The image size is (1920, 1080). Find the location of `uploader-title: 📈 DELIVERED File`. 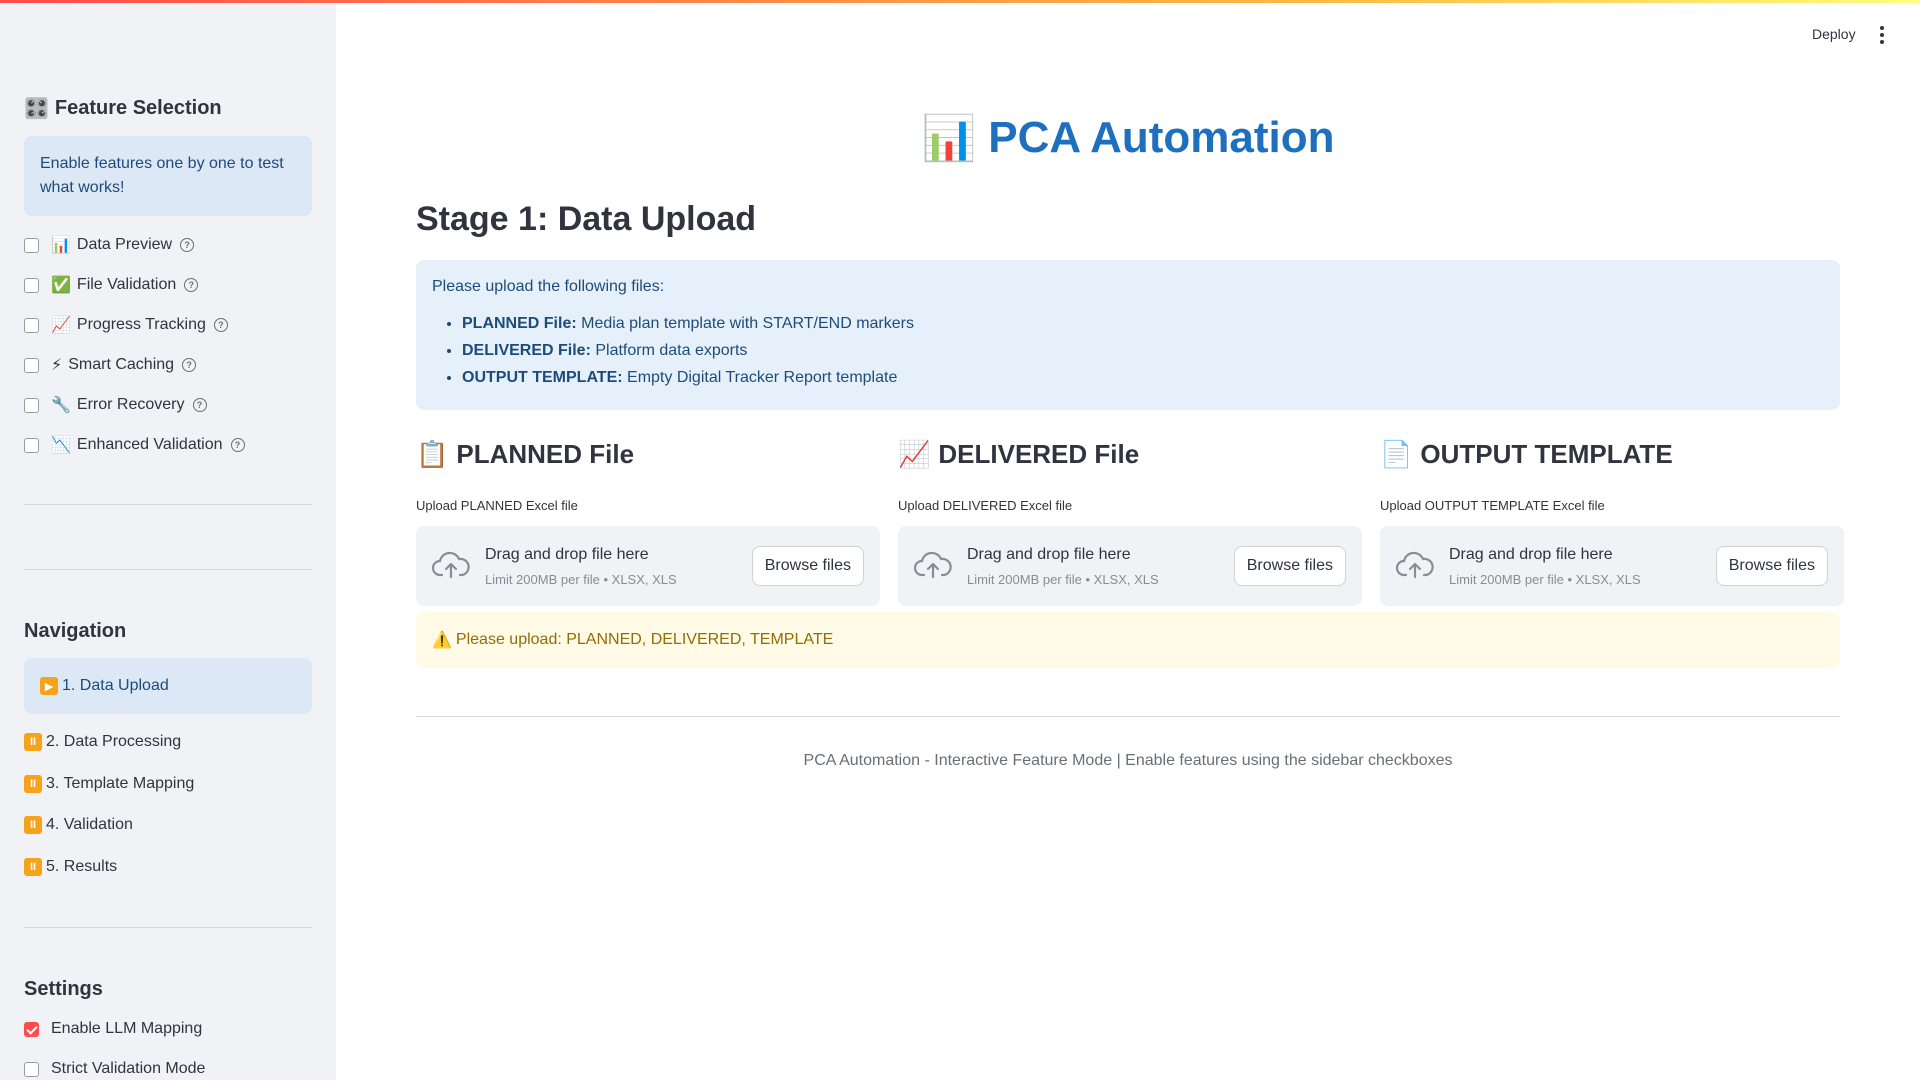

uploader-title: 📈 DELIVERED File is located at coordinates (1019, 453).